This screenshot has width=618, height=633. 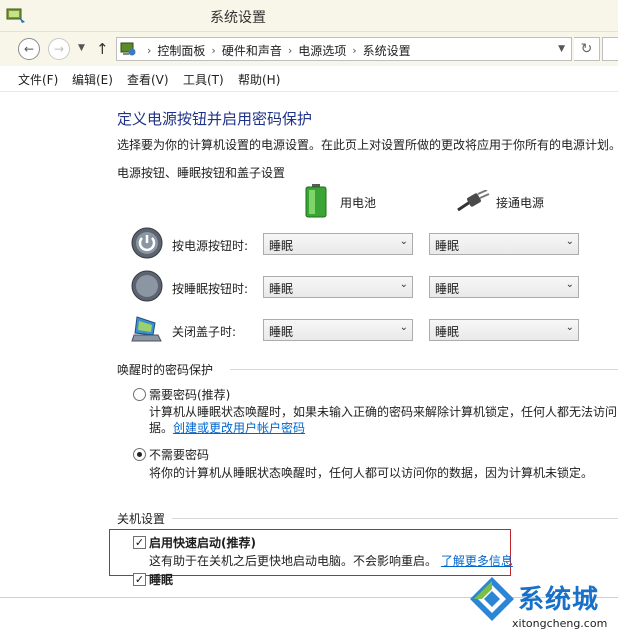 What do you see at coordinates (215, 119) in the screenshot?
I see `page-title: 定义电源按钮并启用密码保护` at bounding box center [215, 119].